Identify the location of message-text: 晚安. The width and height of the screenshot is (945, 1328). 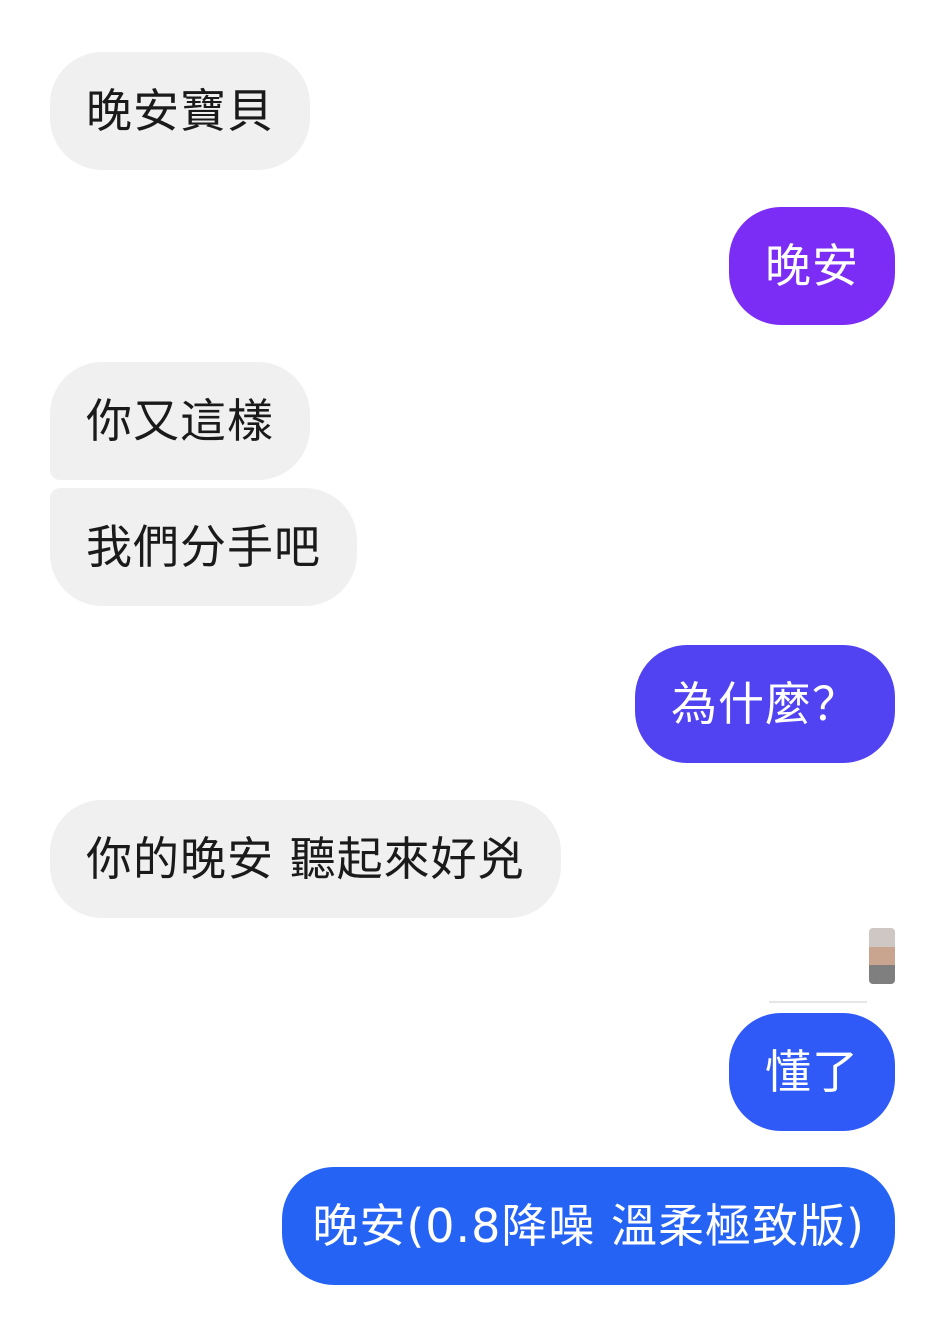
(812, 266).